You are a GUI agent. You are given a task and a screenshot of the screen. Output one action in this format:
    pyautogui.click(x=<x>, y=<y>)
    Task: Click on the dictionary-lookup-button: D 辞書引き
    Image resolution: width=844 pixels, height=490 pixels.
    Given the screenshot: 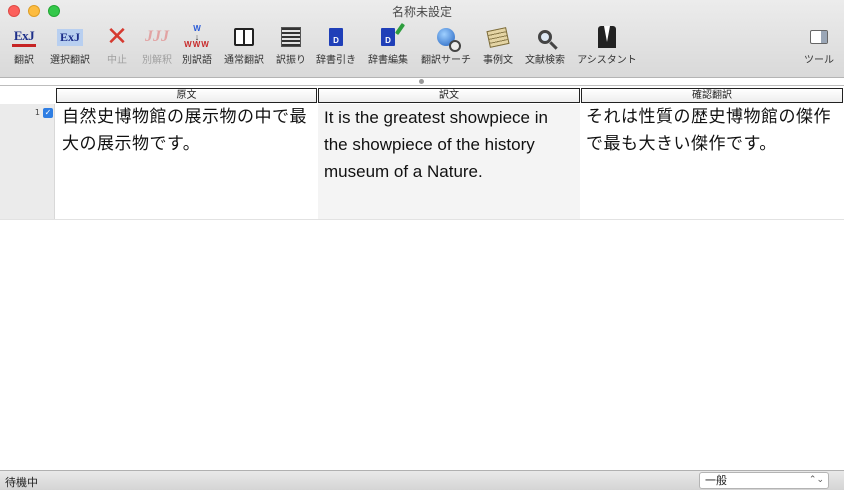 What is the action you would take?
    pyautogui.click(x=336, y=47)
    